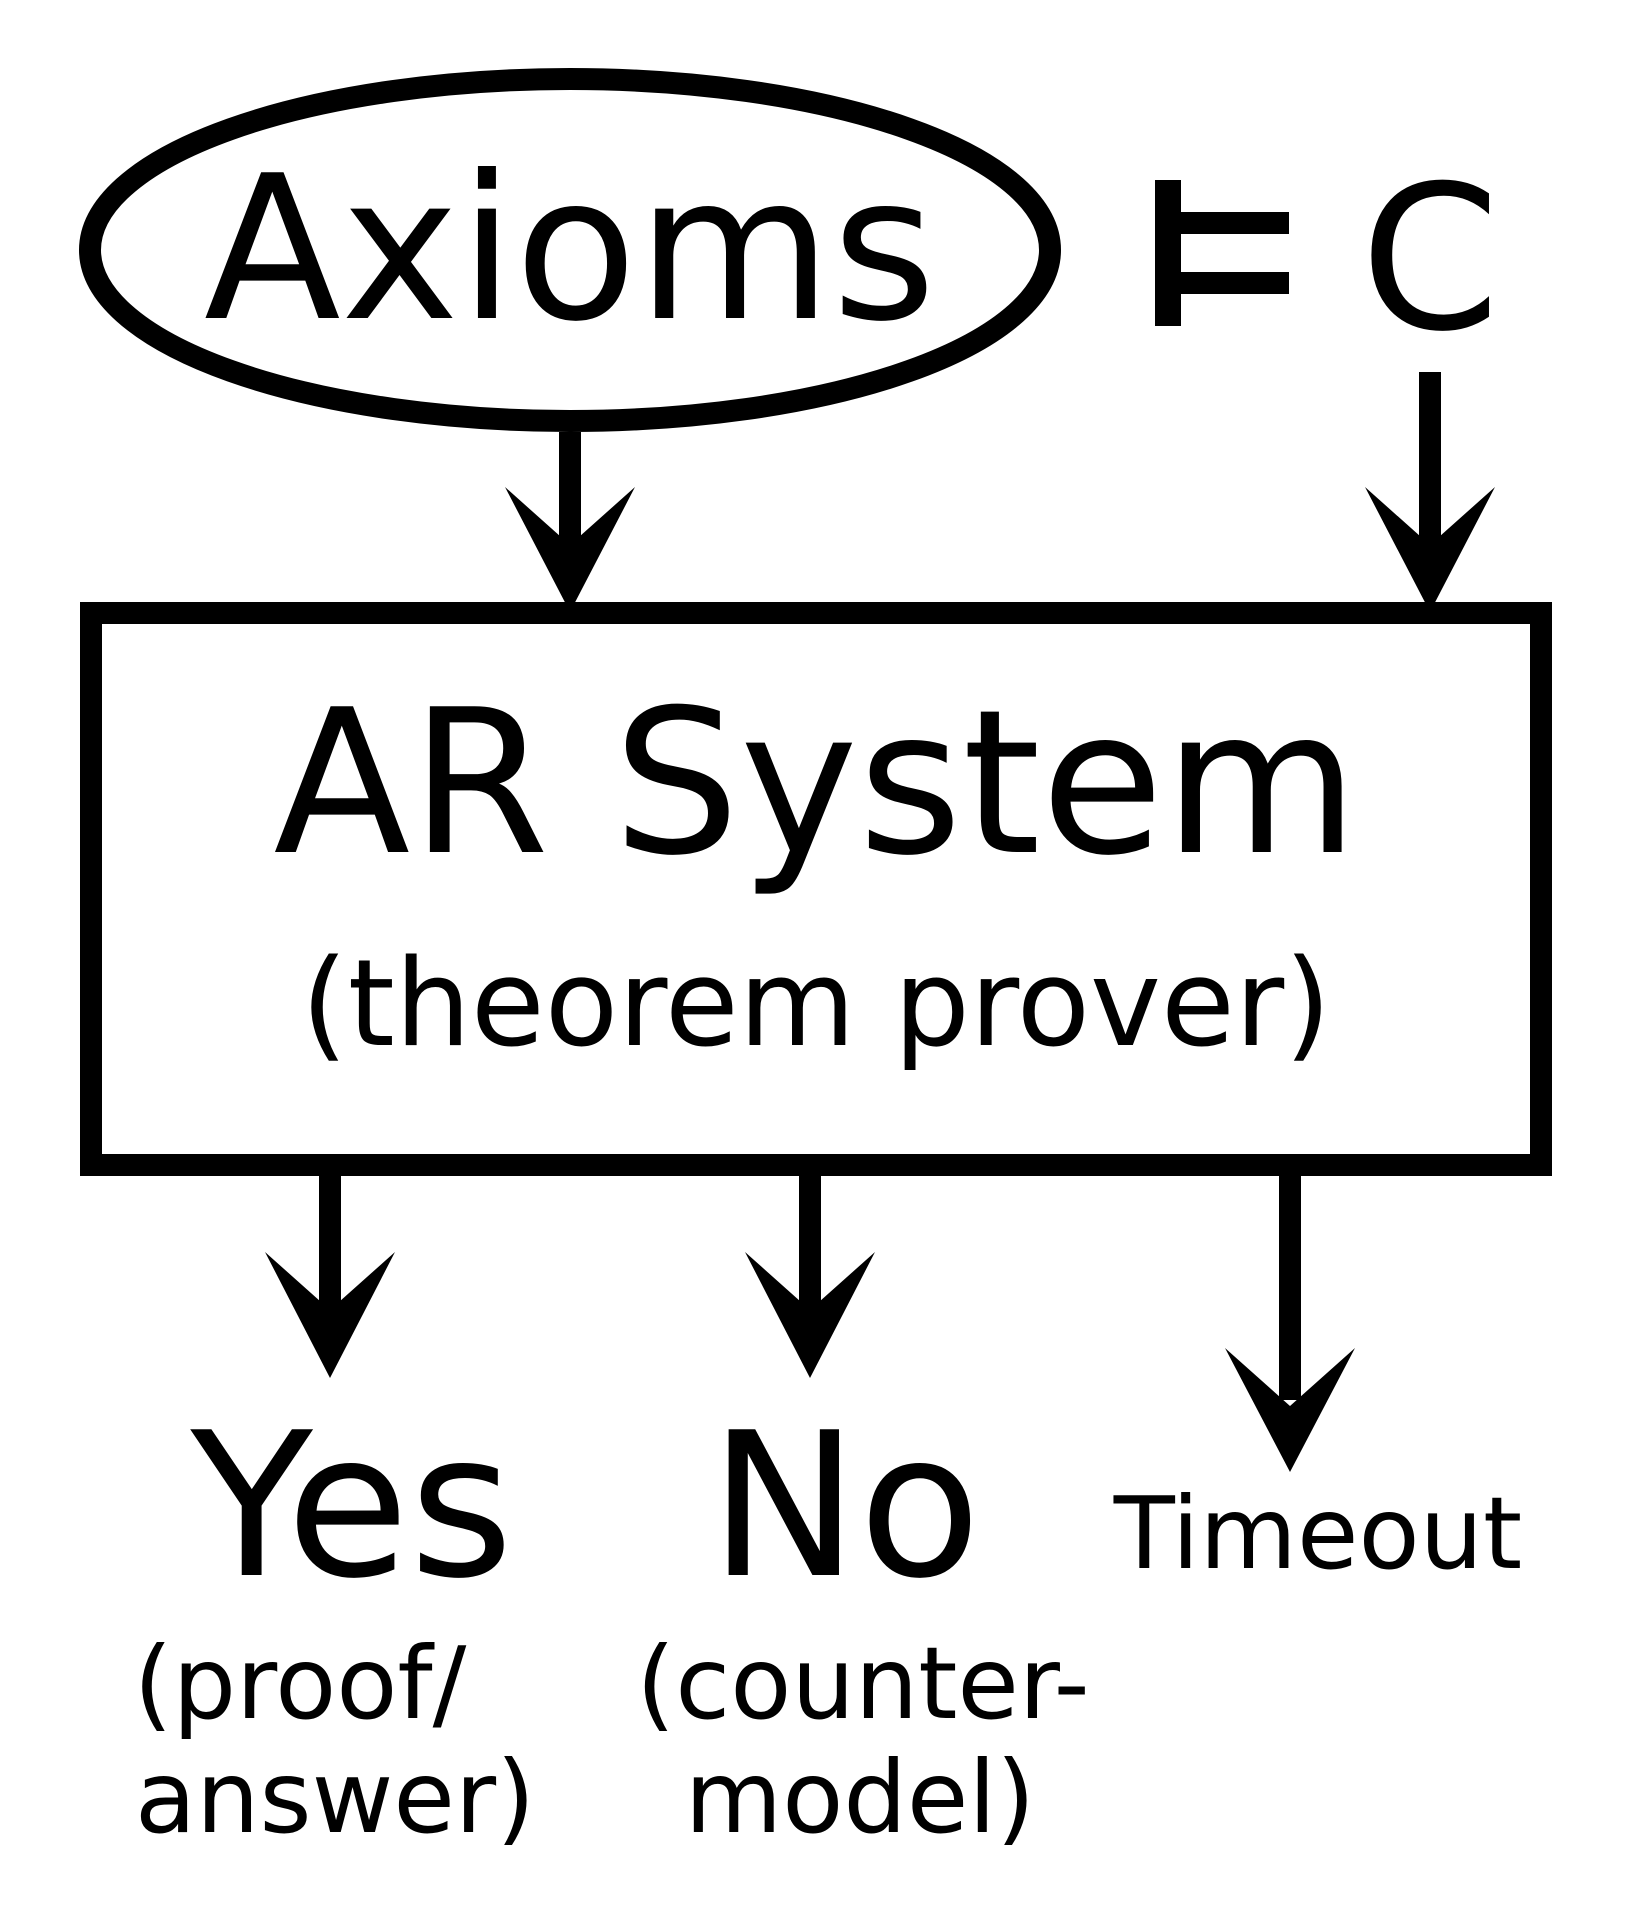 The height and width of the screenshot is (1932, 1648). What do you see at coordinates (860, 1797) in the screenshot?
I see `no-detail-line2: model)` at bounding box center [860, 1797].